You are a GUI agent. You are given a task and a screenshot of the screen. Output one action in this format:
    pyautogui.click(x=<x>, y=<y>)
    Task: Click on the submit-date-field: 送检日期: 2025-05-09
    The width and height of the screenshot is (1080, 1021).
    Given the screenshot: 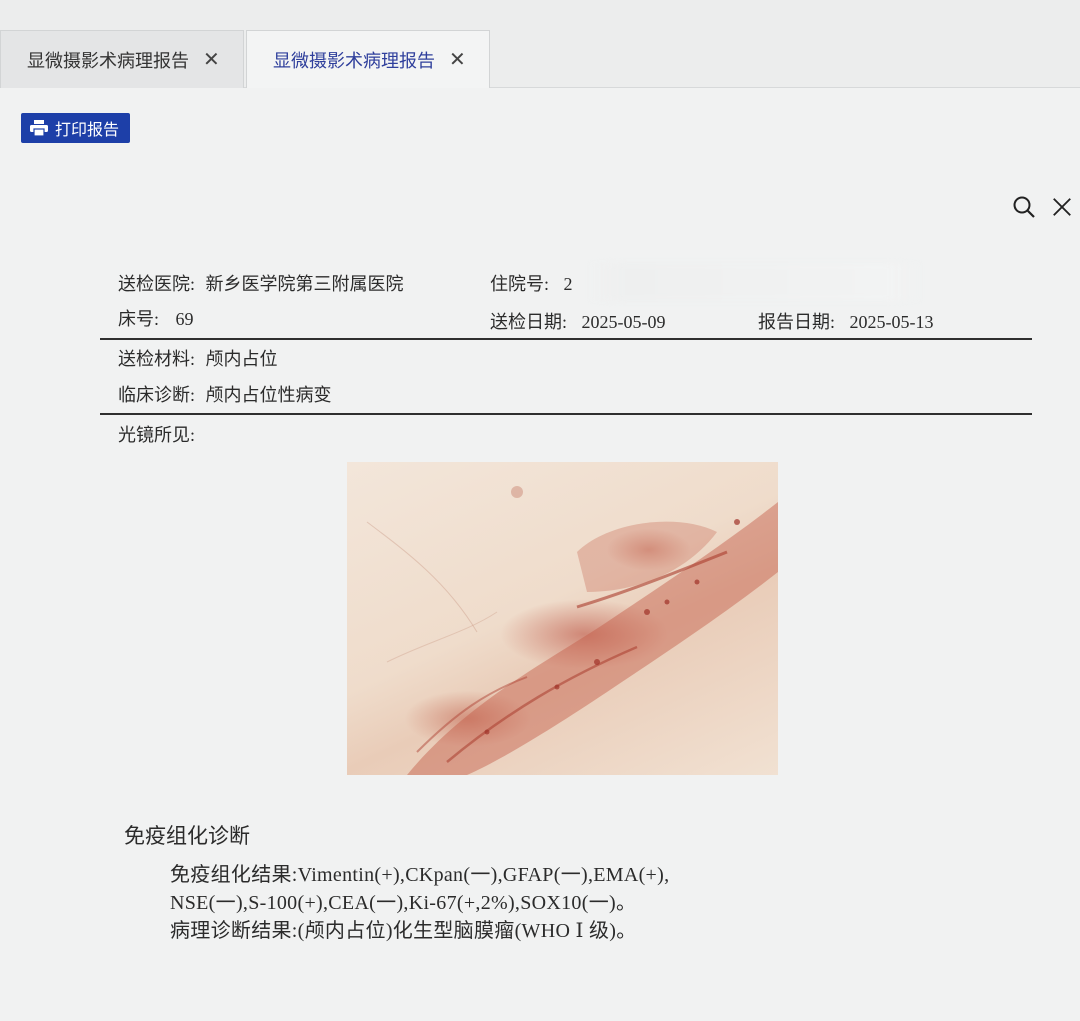 What is the action you would take?
    pyautogui.click(x=578, y=321)
    